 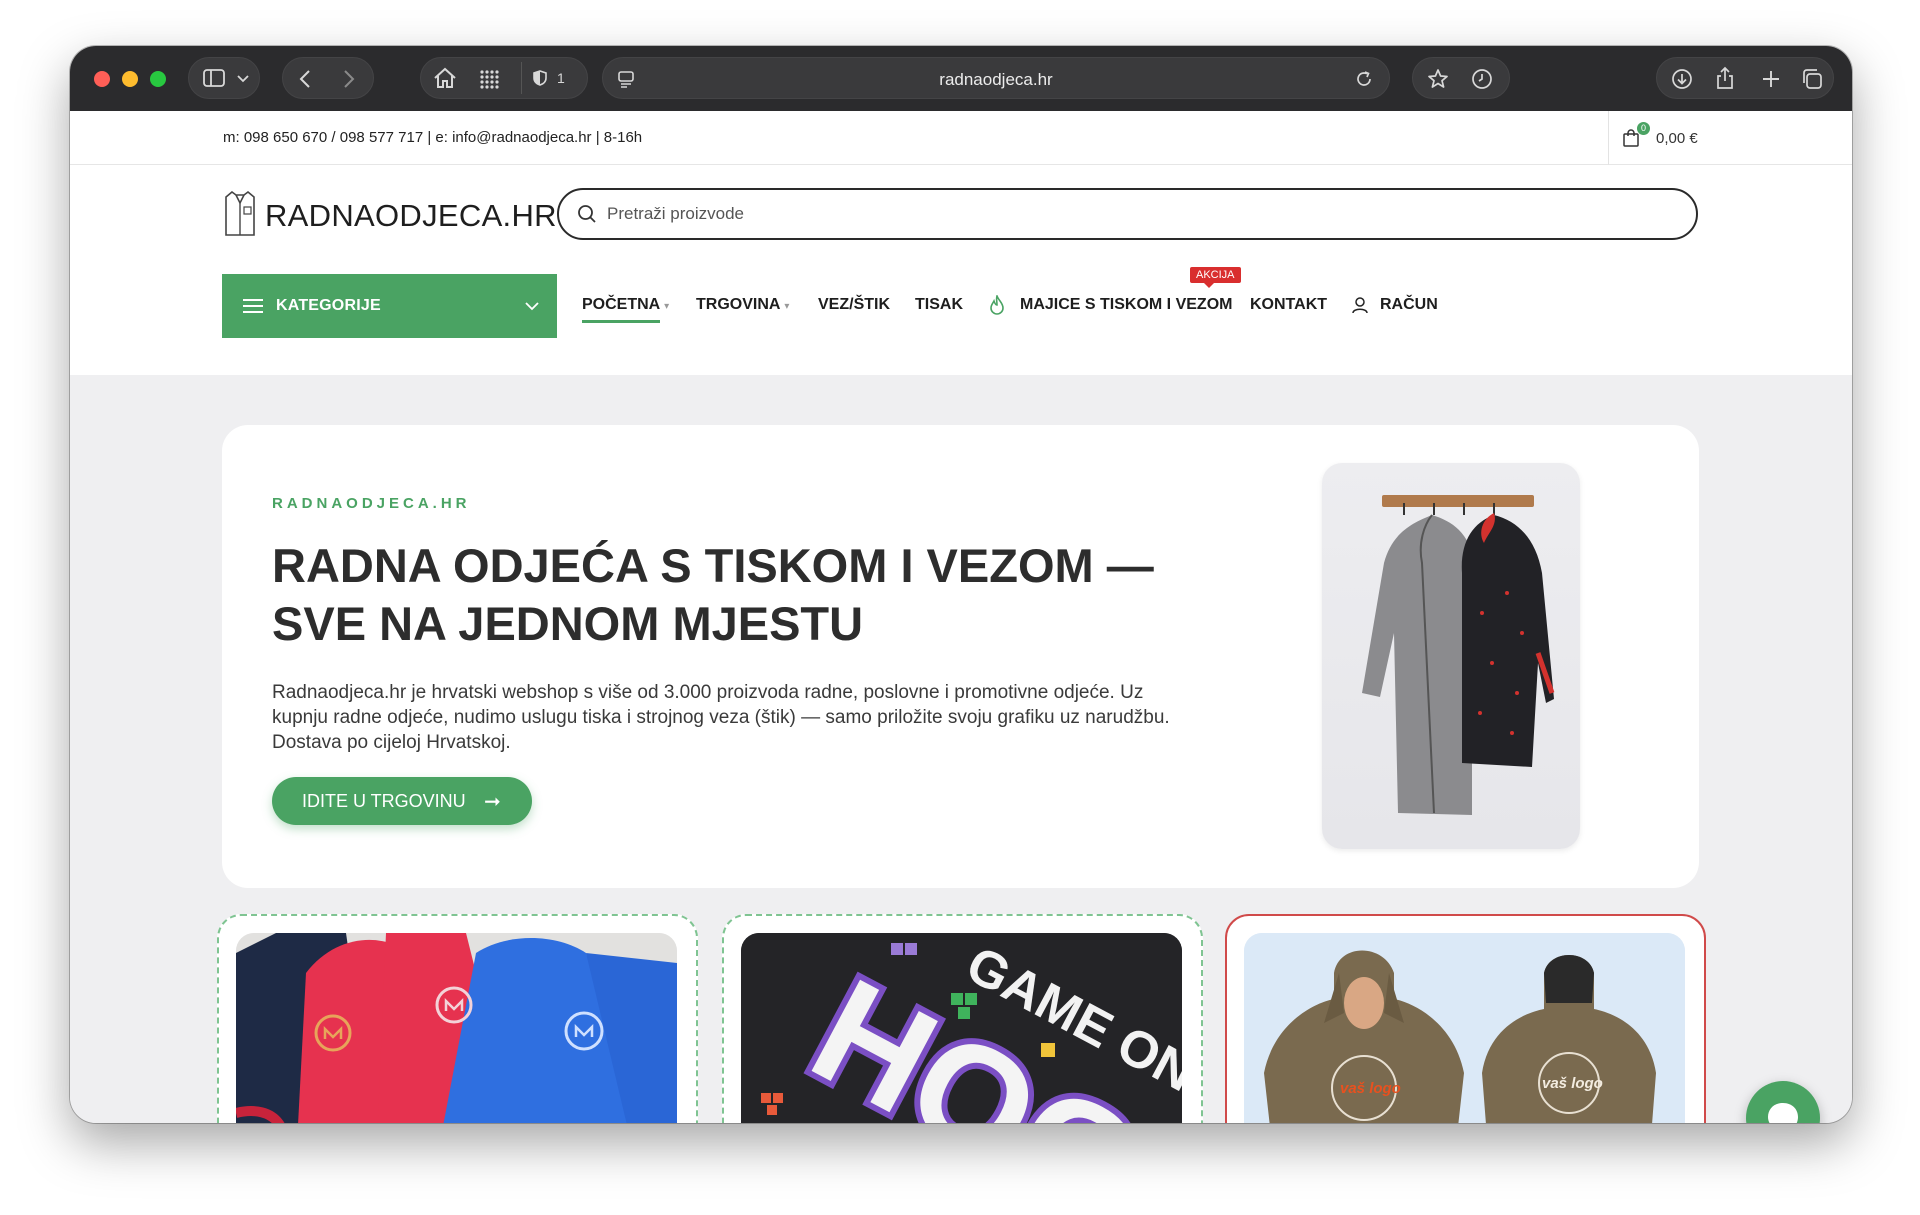 I want to click on flame-icon, so click(x=997, y=305).